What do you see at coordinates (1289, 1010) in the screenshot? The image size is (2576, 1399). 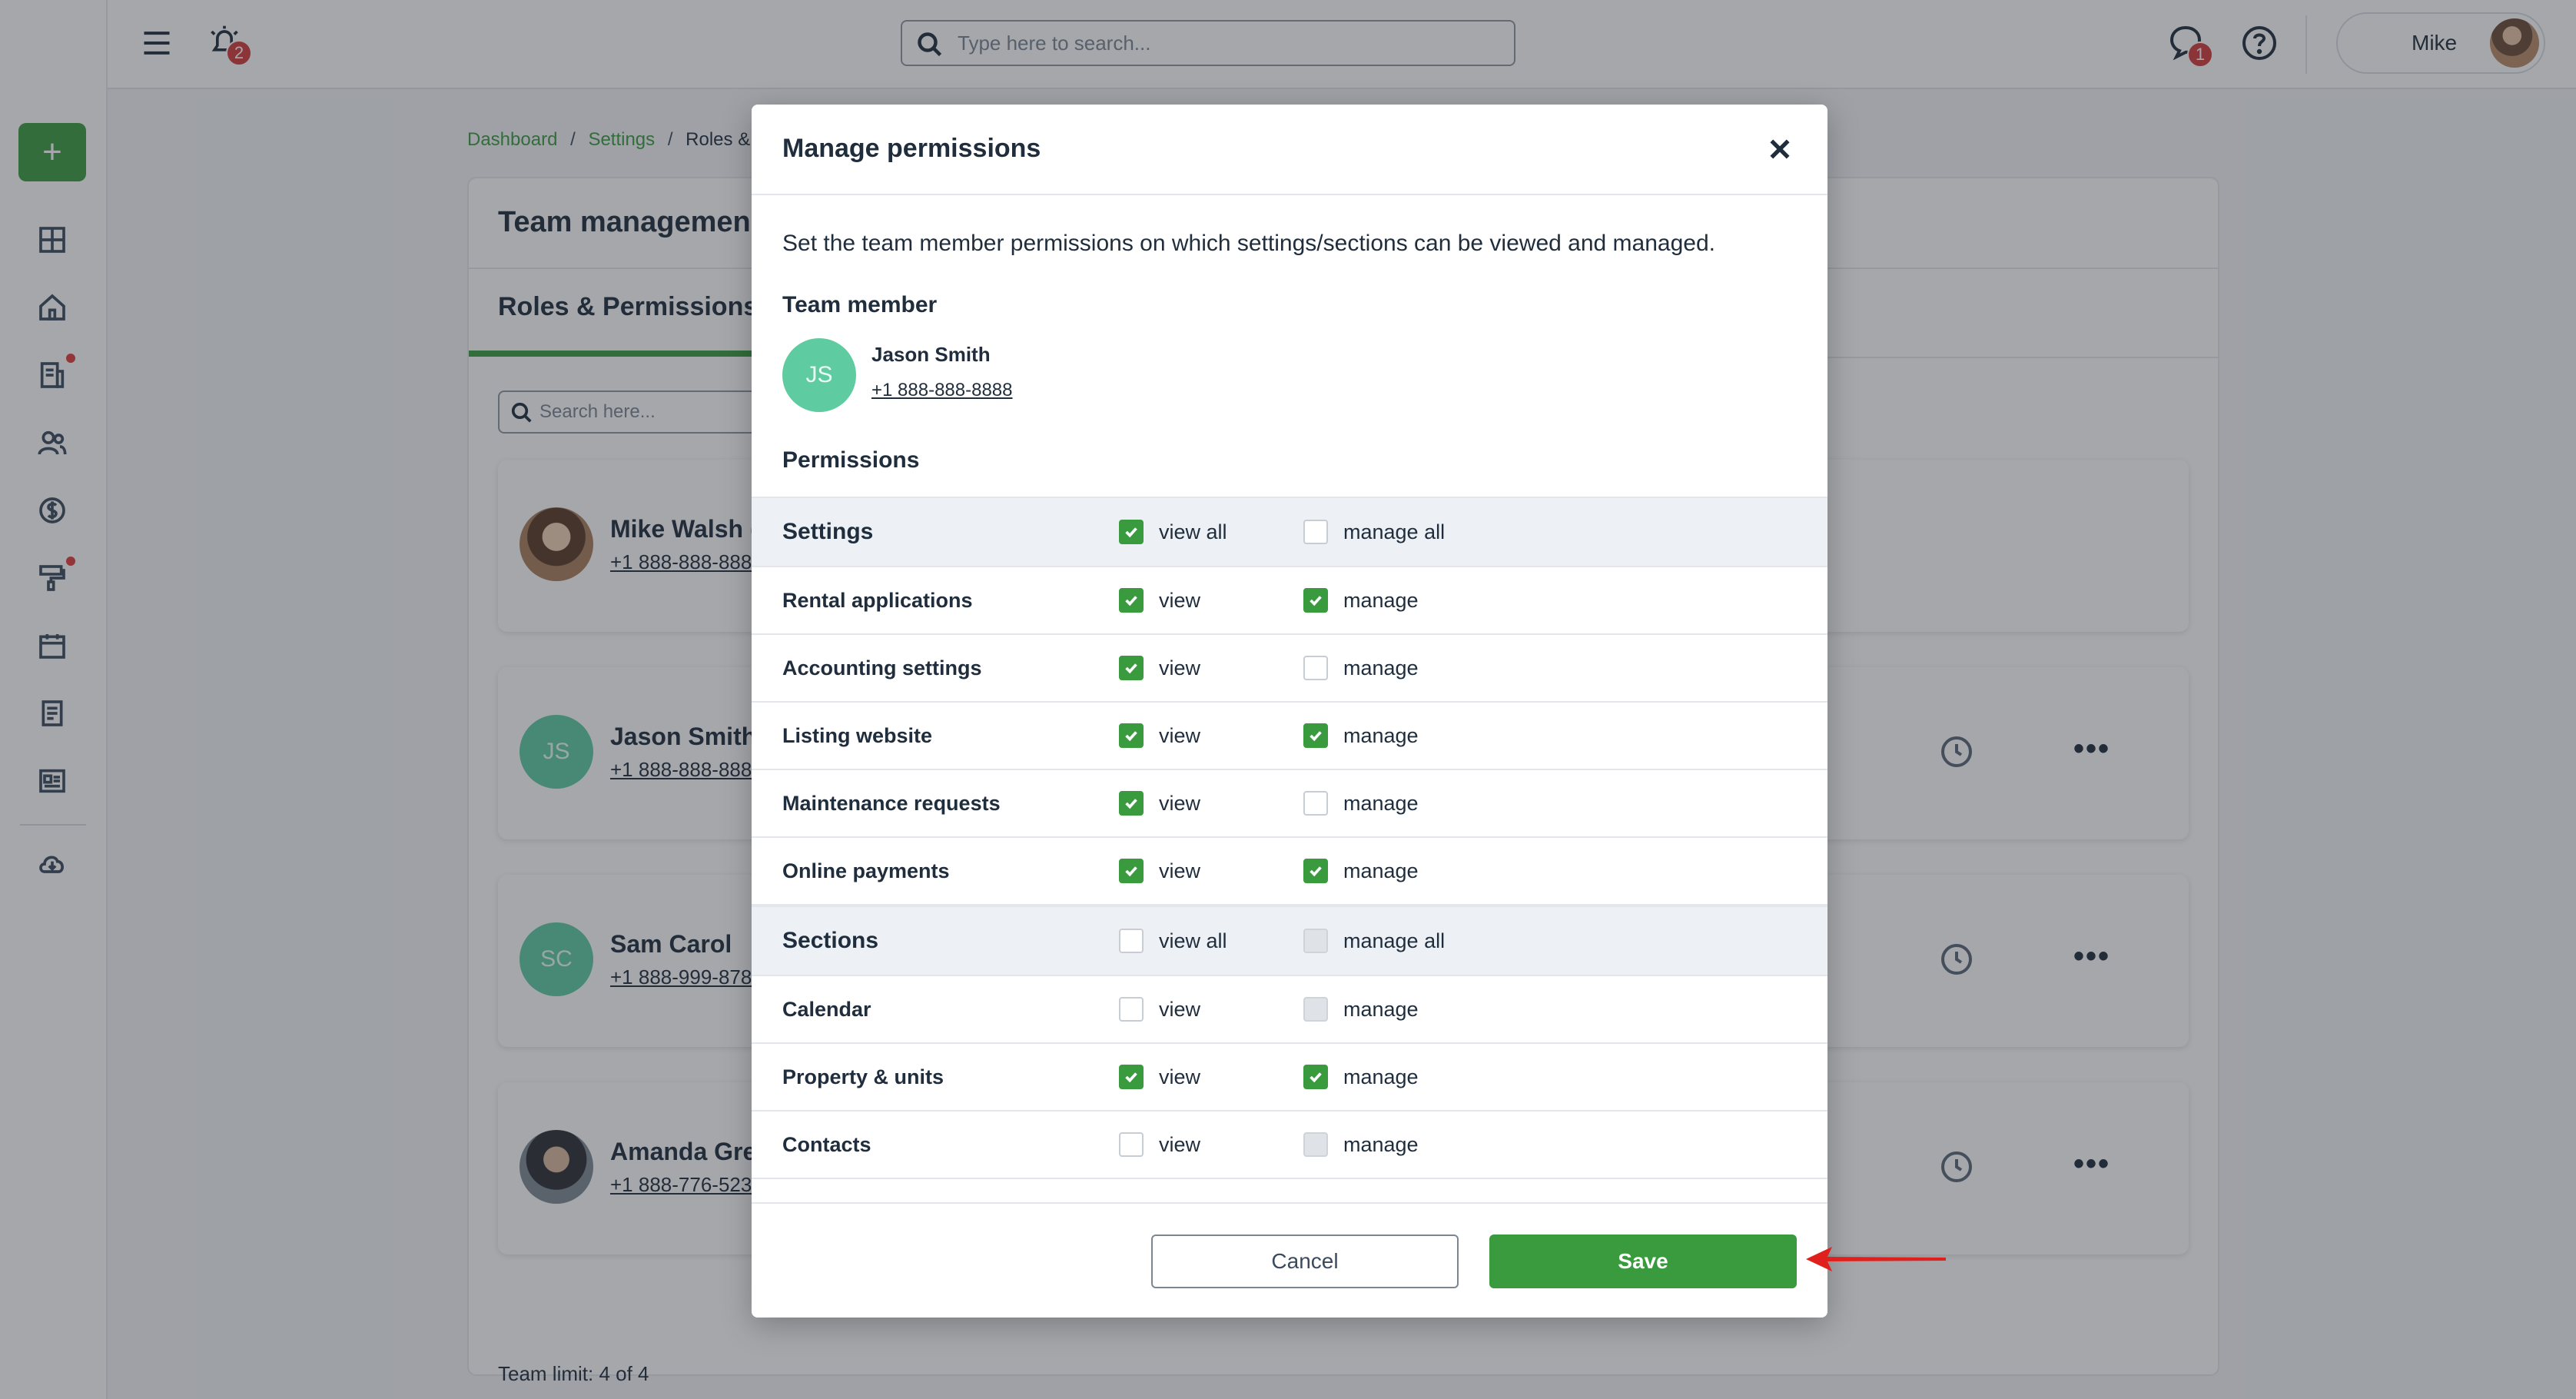 I see `permission-row: Calendar view manage` at bounding box center [1289, 1010].